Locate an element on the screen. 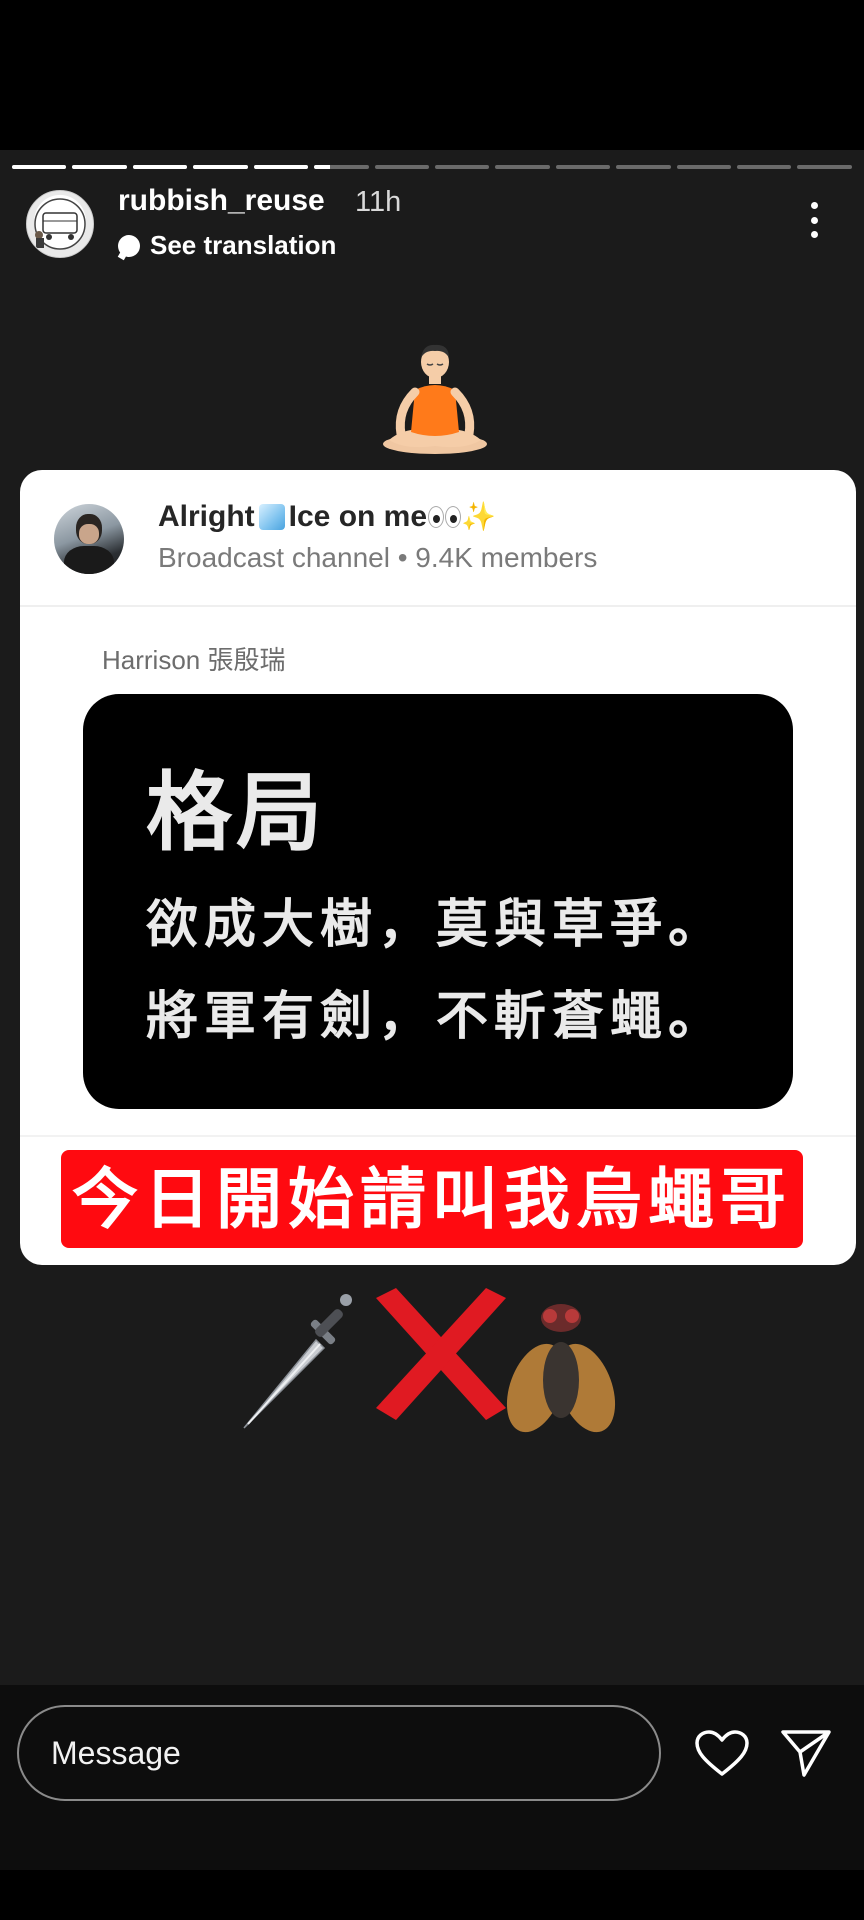 The image size is (864, 1920). sparkles-icon: ✨ is located at coordinates (478, 516).